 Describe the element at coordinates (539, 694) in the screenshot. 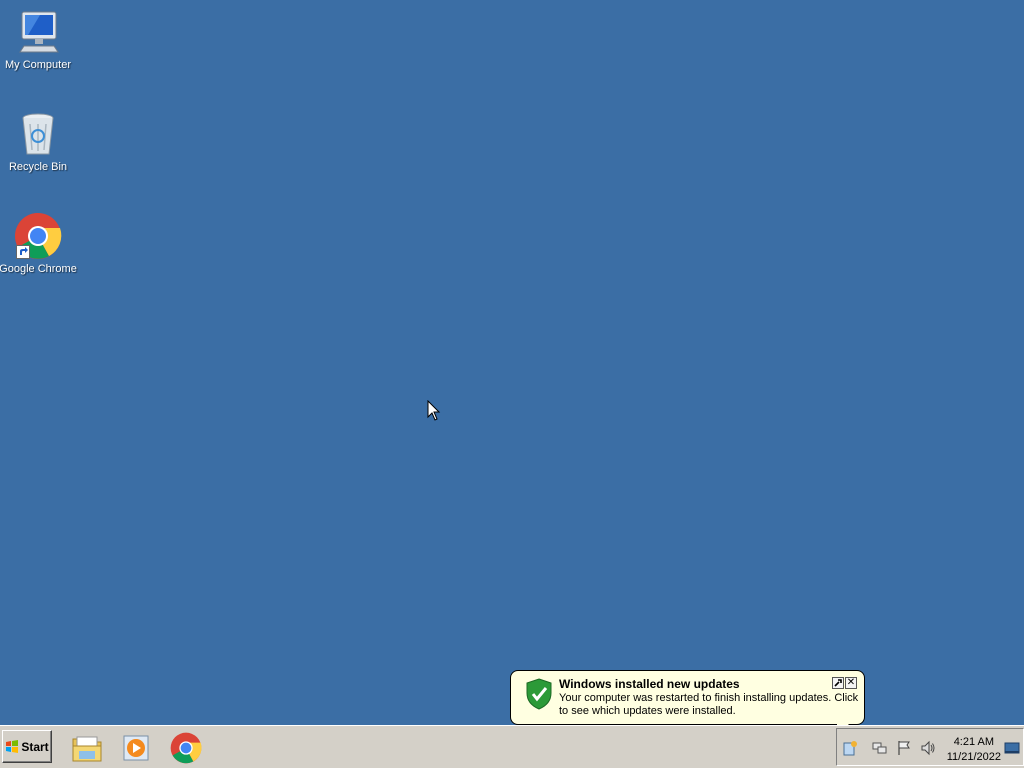

I see `shield-check-icon` at that location.